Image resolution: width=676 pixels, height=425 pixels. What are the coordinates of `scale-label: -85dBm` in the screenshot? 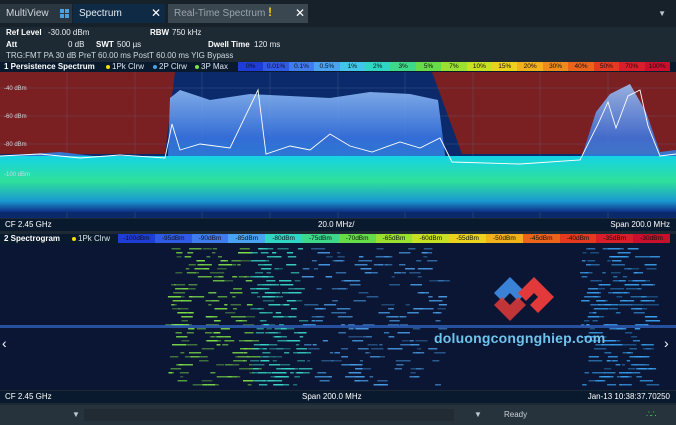 It's located at (247, 238).